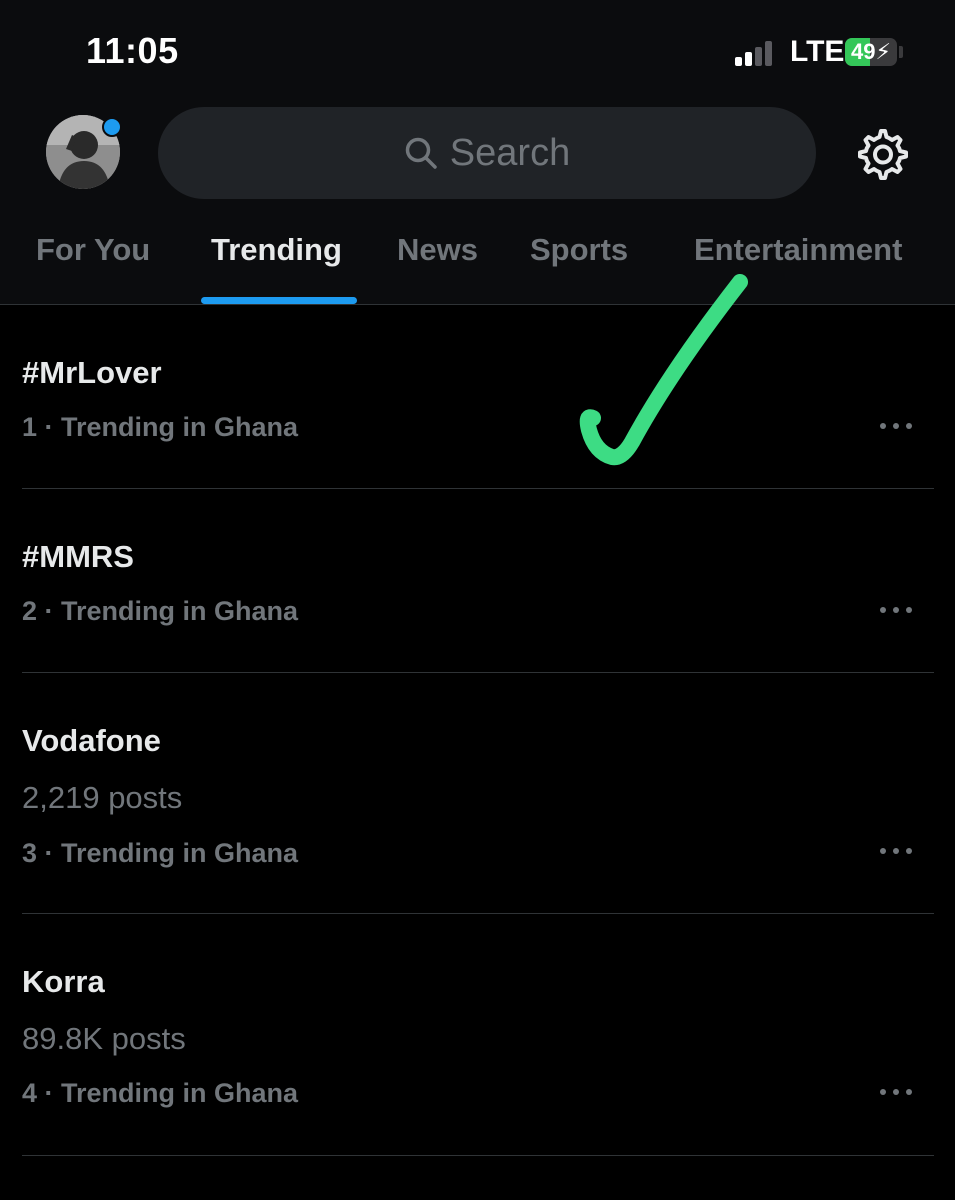  Describe the element at coordinates (817, 51) in the screenshot. I see `network-type: LTE` at that location.